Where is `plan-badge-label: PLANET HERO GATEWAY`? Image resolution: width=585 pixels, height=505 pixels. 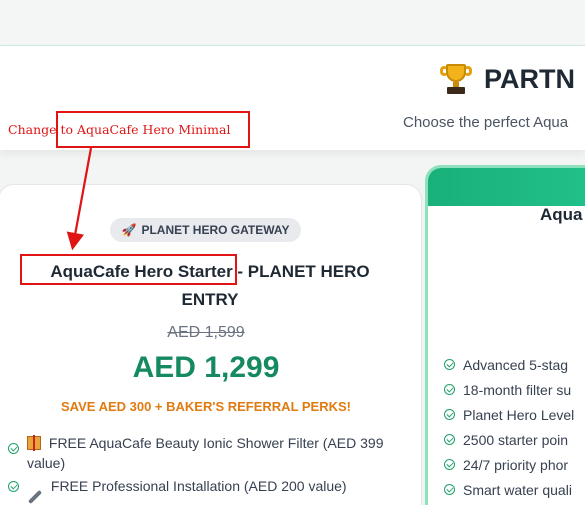 plan-badge-label: PLANET HERO GATEWAY is located at coordinates (215, 230).